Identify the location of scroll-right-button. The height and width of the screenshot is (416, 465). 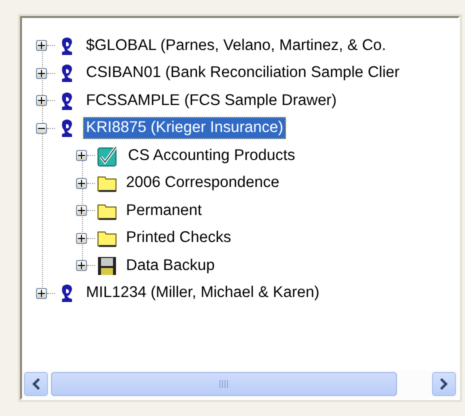
(444, 384).